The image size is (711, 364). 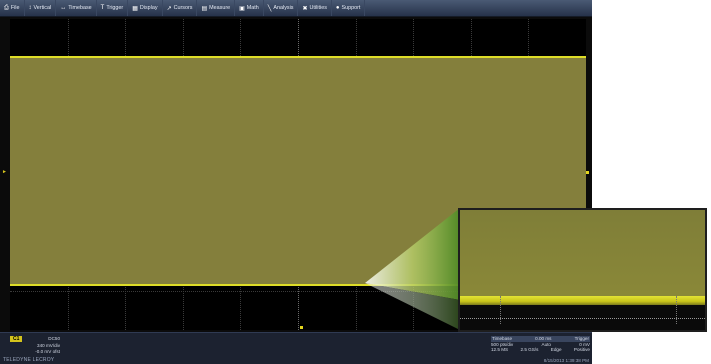 I want to click on zoom-inset, so click(x=582, y=270).